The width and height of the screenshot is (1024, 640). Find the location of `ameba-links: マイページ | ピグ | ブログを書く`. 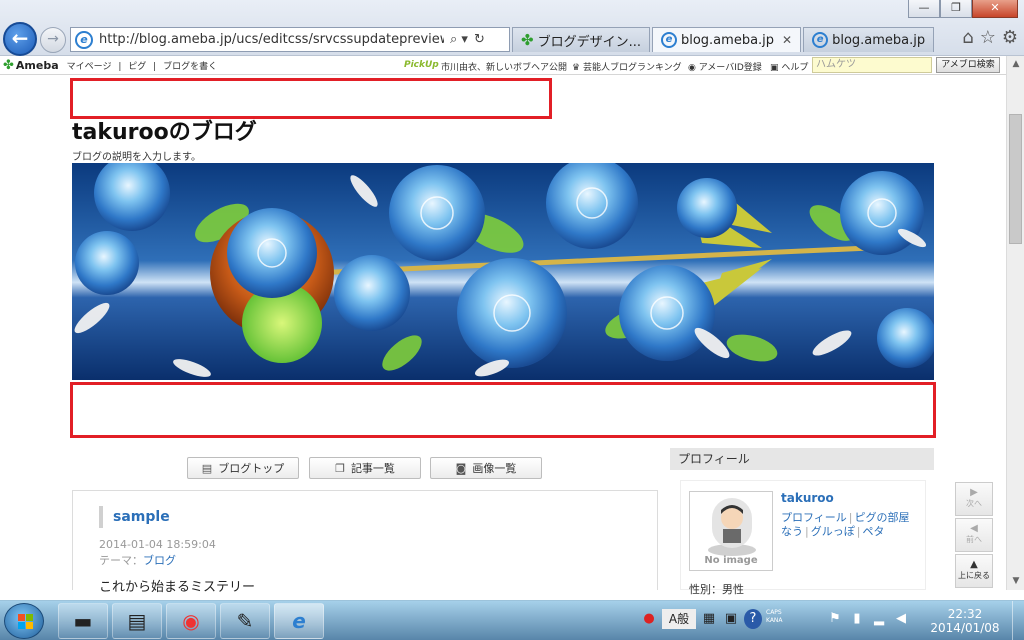

ameba-links: マイページ | ピグ | ブログを書く is located at coordinates (144, 65).